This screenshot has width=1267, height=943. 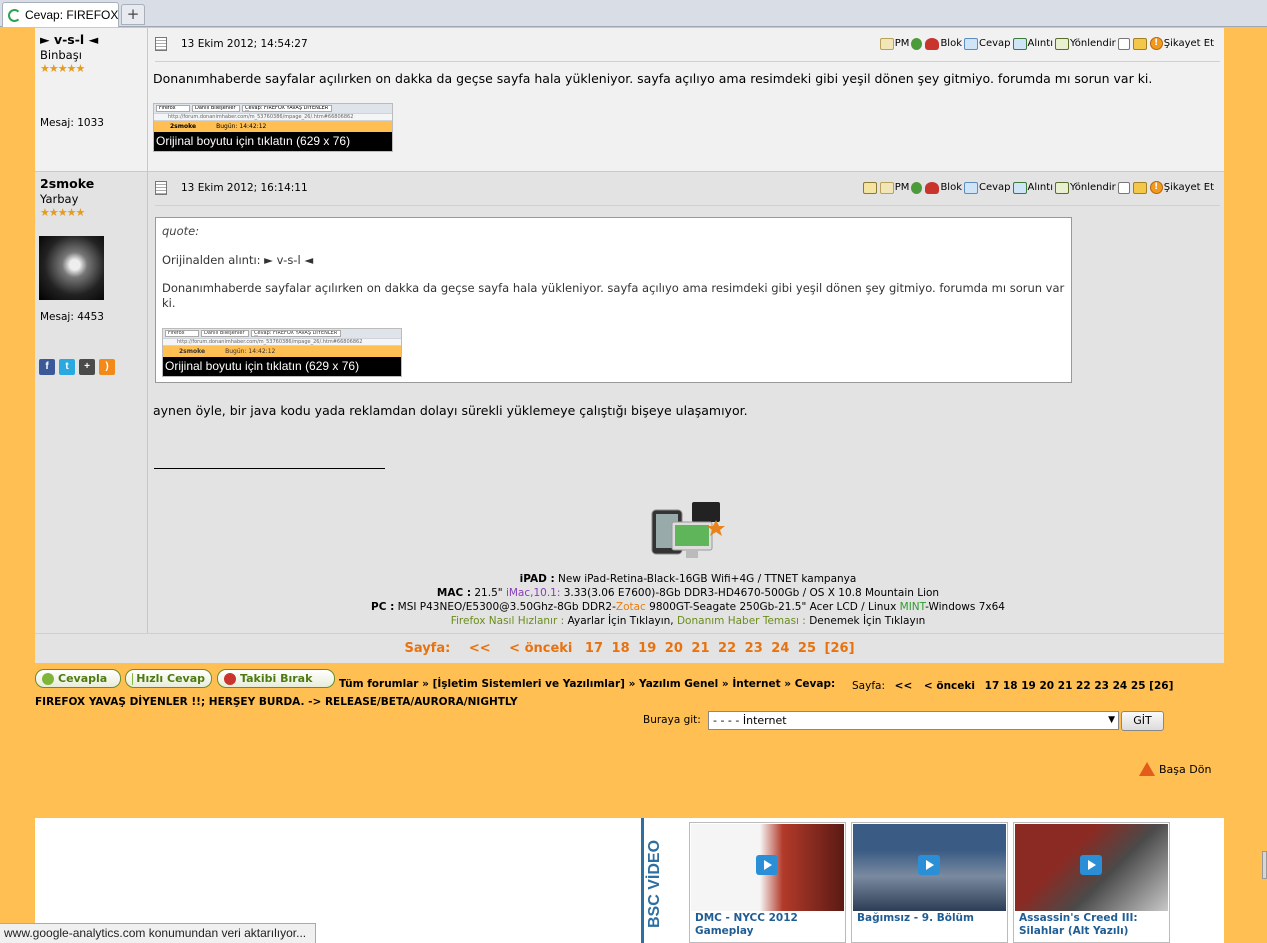 I want to click on scrollbar-thumb, so click(x=1264, y=865).